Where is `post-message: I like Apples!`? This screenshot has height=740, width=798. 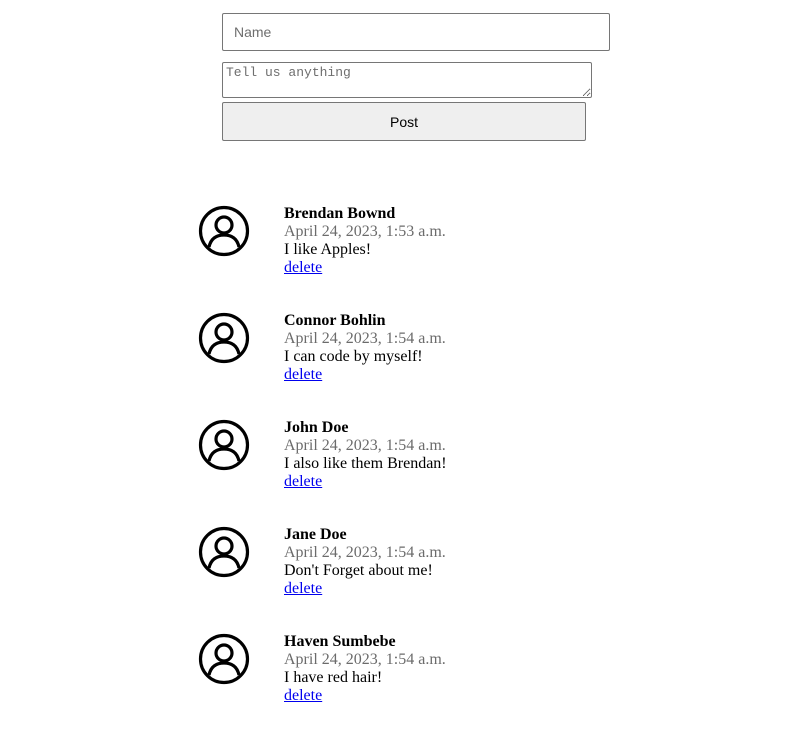 post-message: I like Apples! is located at coordinates (328, 249).